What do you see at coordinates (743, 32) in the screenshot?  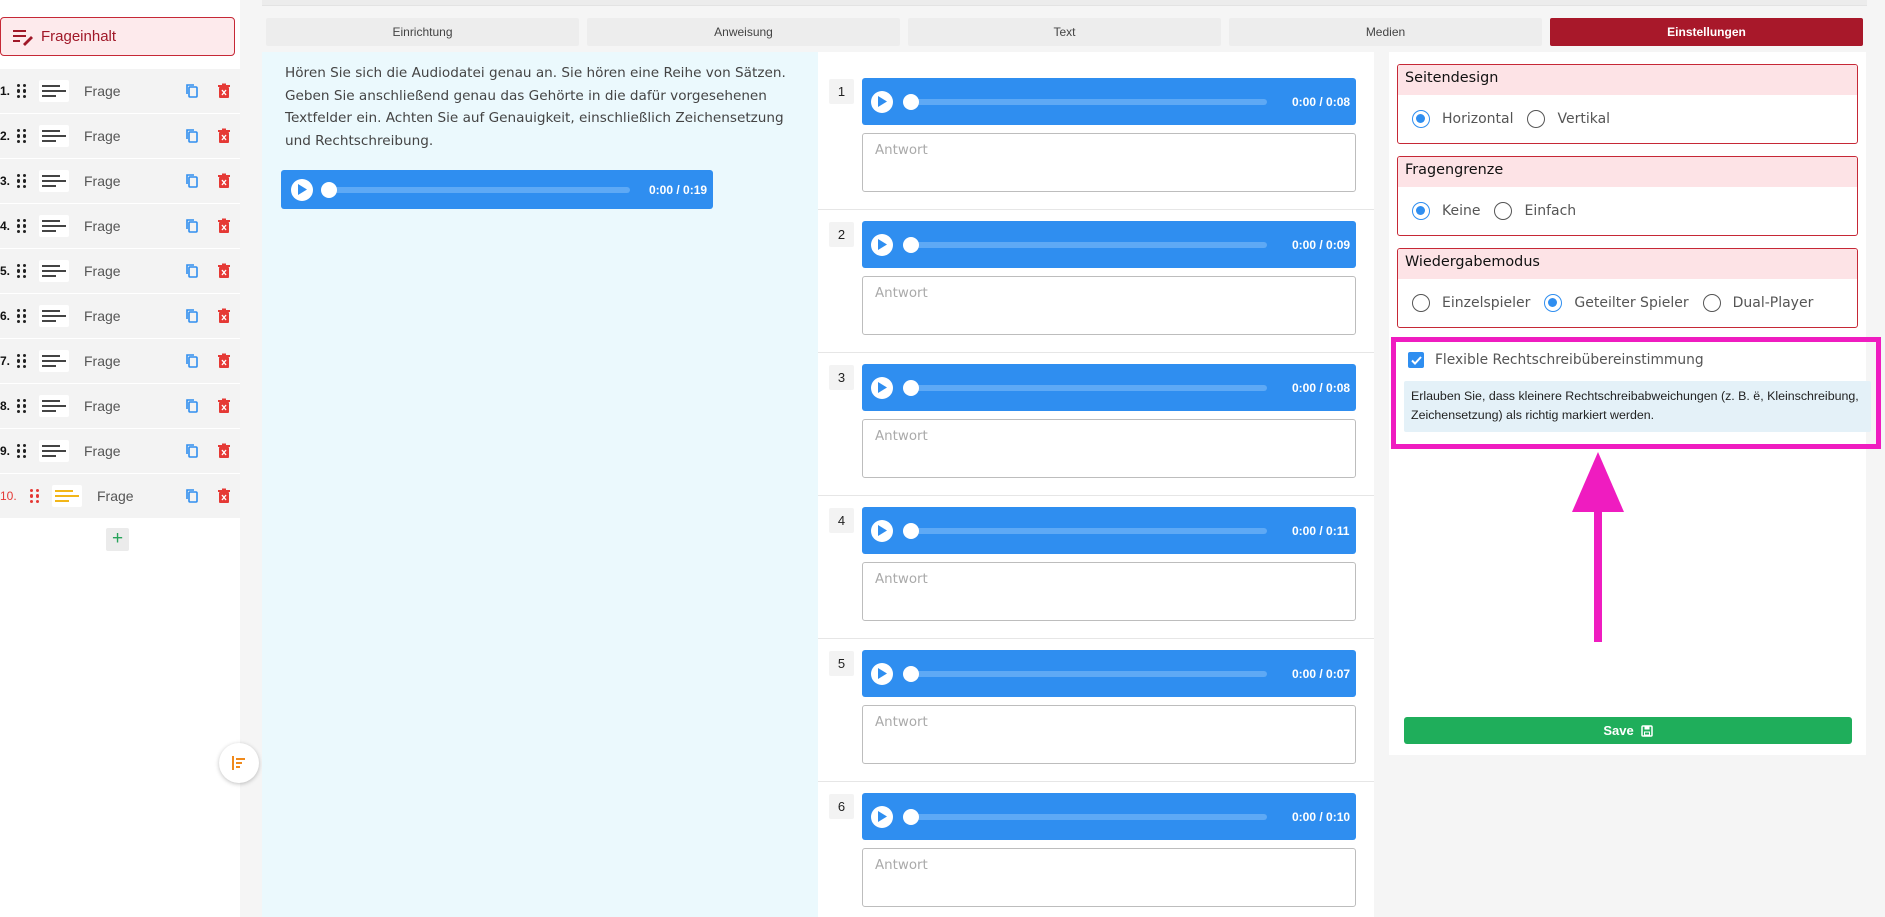 I see `tab-anweisung: Anweisung` at bounding box center [743, 32].